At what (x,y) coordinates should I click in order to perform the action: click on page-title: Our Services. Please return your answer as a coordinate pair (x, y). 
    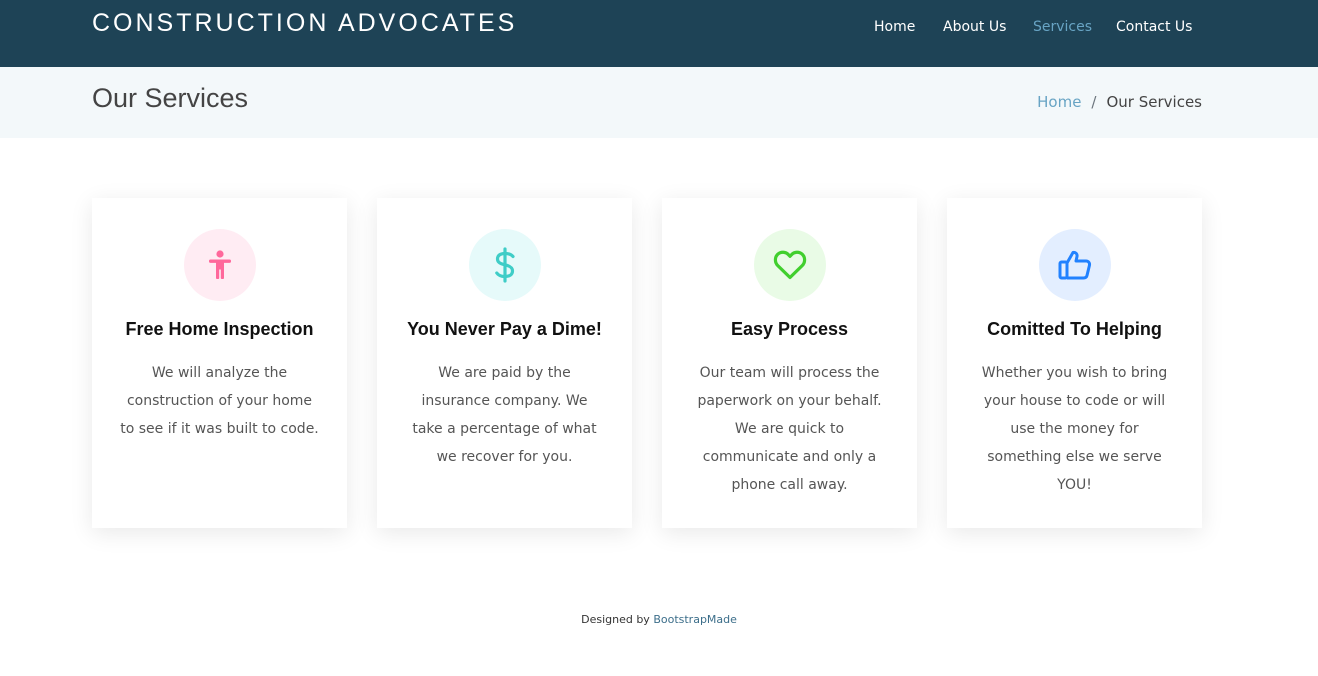
    Looking at the image, I should click on (170, 98).